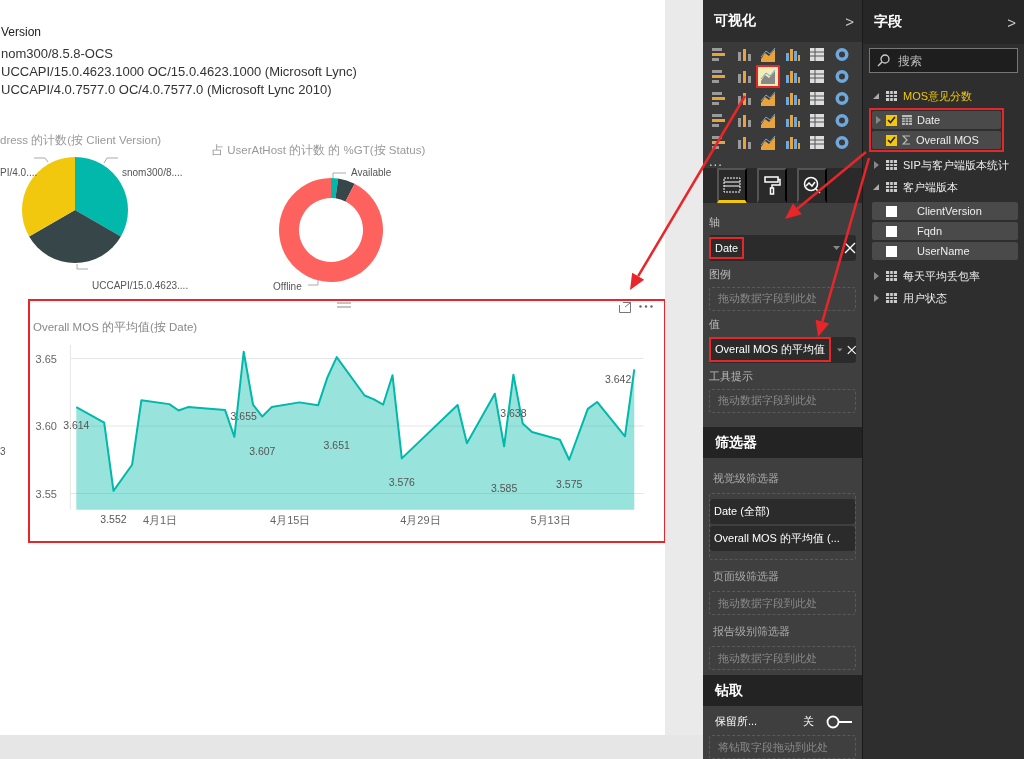 Image resolution: width=1024 pixels, height=759 pixels. I want to click on data-label: 3.614, so click(76, 425).